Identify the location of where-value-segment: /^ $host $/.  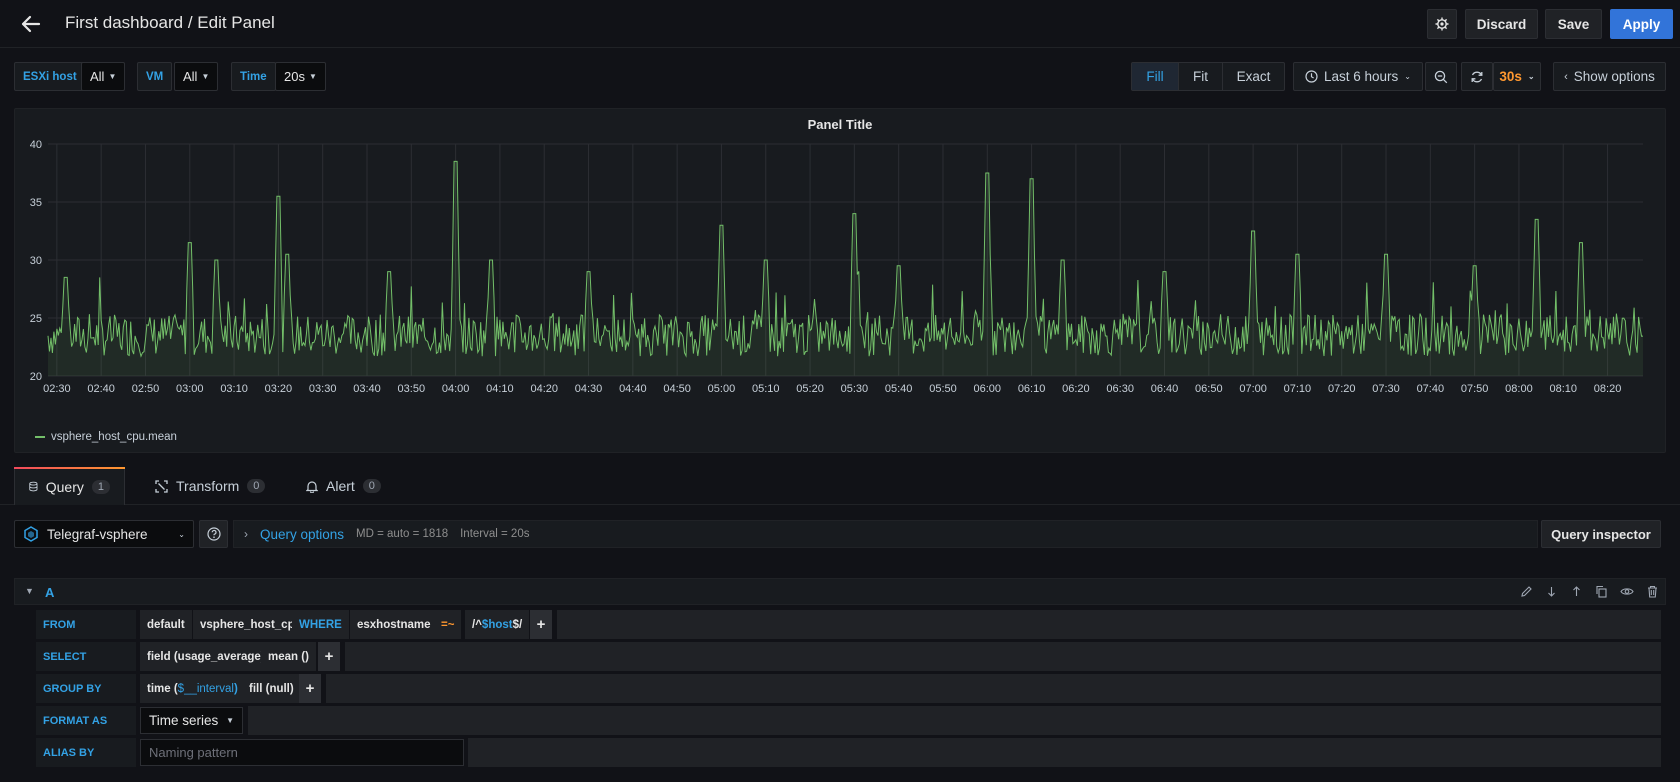
(497, 624).